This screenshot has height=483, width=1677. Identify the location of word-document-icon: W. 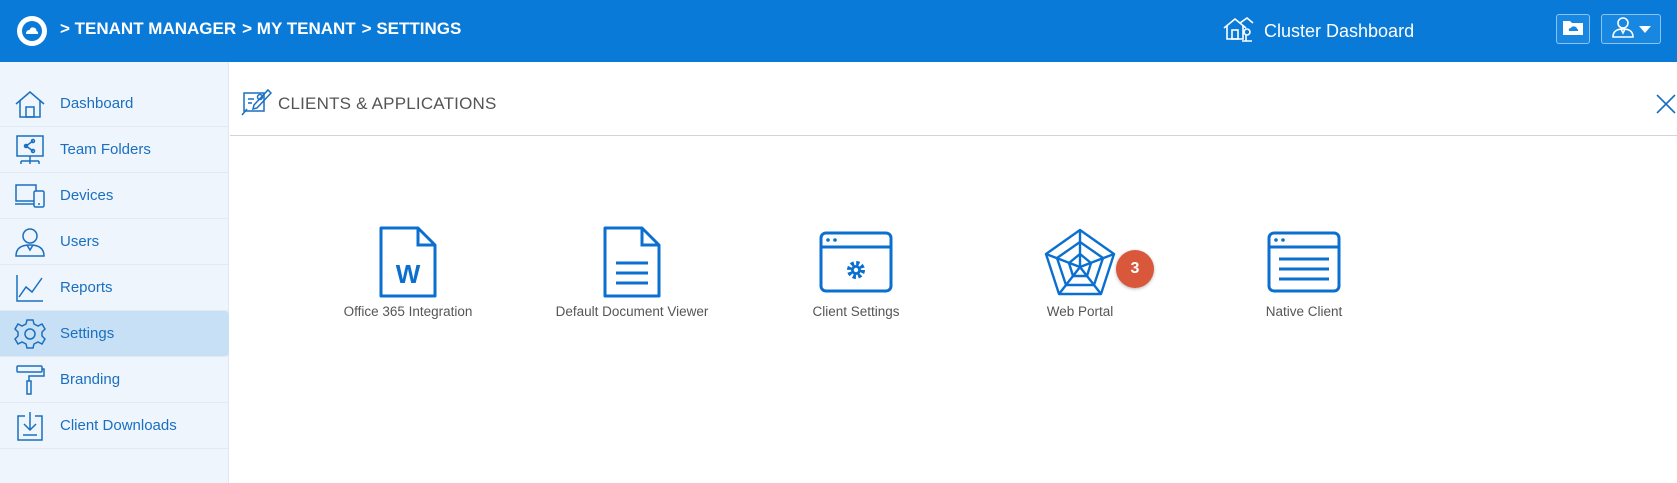
(408, 262).